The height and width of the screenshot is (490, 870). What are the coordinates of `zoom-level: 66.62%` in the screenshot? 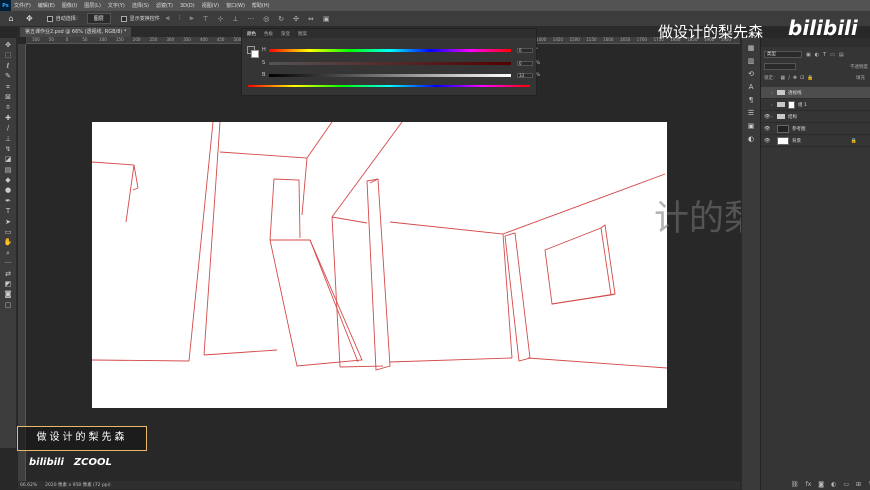 It's located at (28, 485).